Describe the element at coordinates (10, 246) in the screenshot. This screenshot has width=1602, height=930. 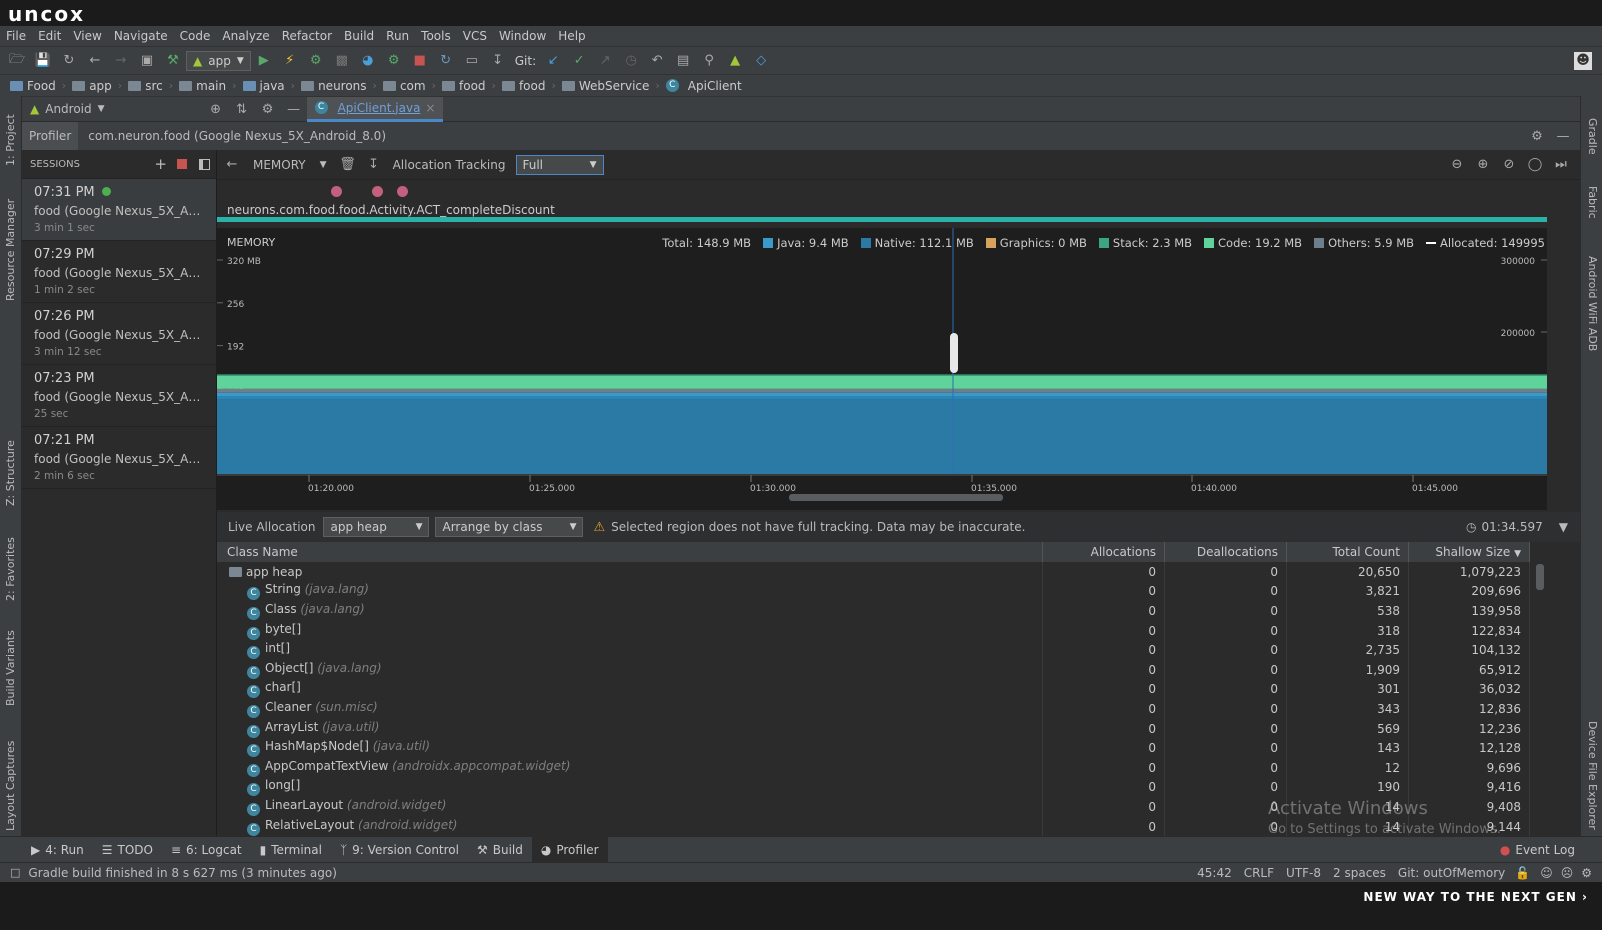
I see `tool-resource-manager: Resource Manager` at that location.